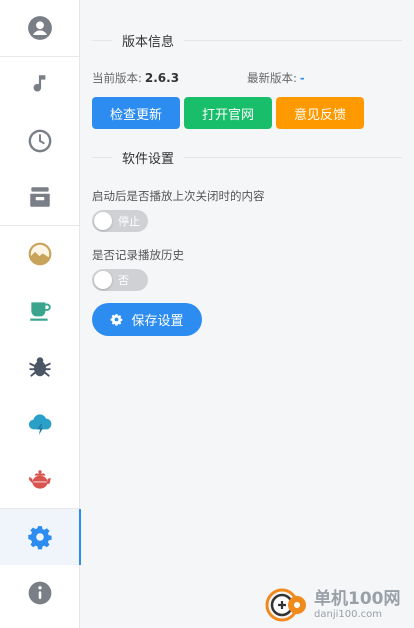 Image resolution: width=414 pixels, height=628 pixels. Describe the element at coordinates (157, 321) in the screenshot. I see `save-settings-label: 保存设置` at that location.